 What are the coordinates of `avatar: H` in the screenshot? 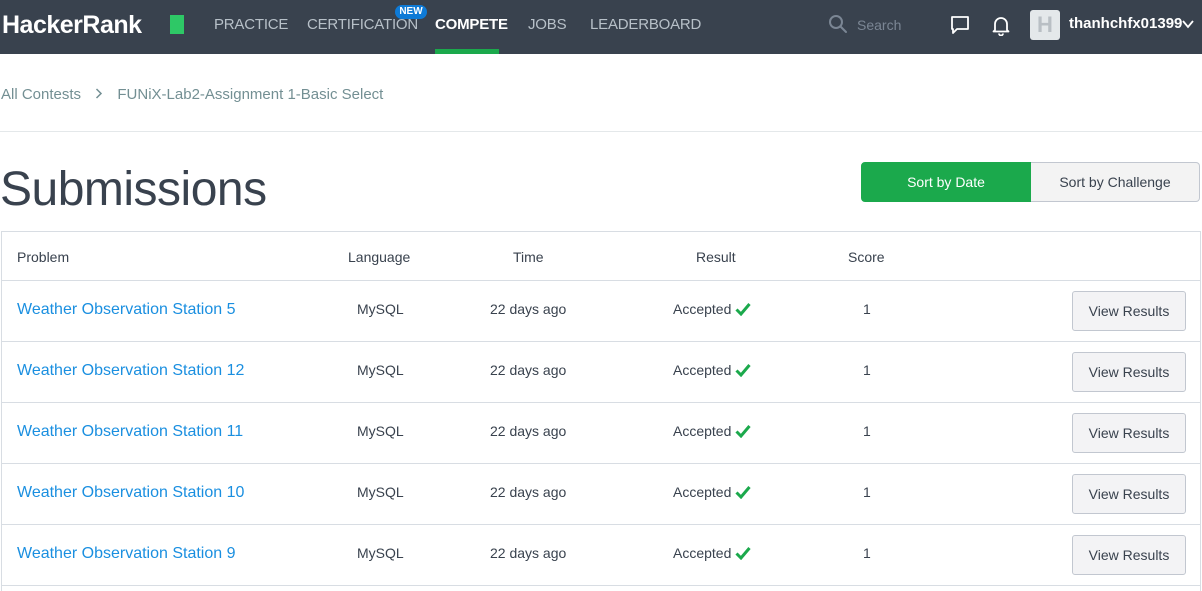 It's located at (1045, 25).